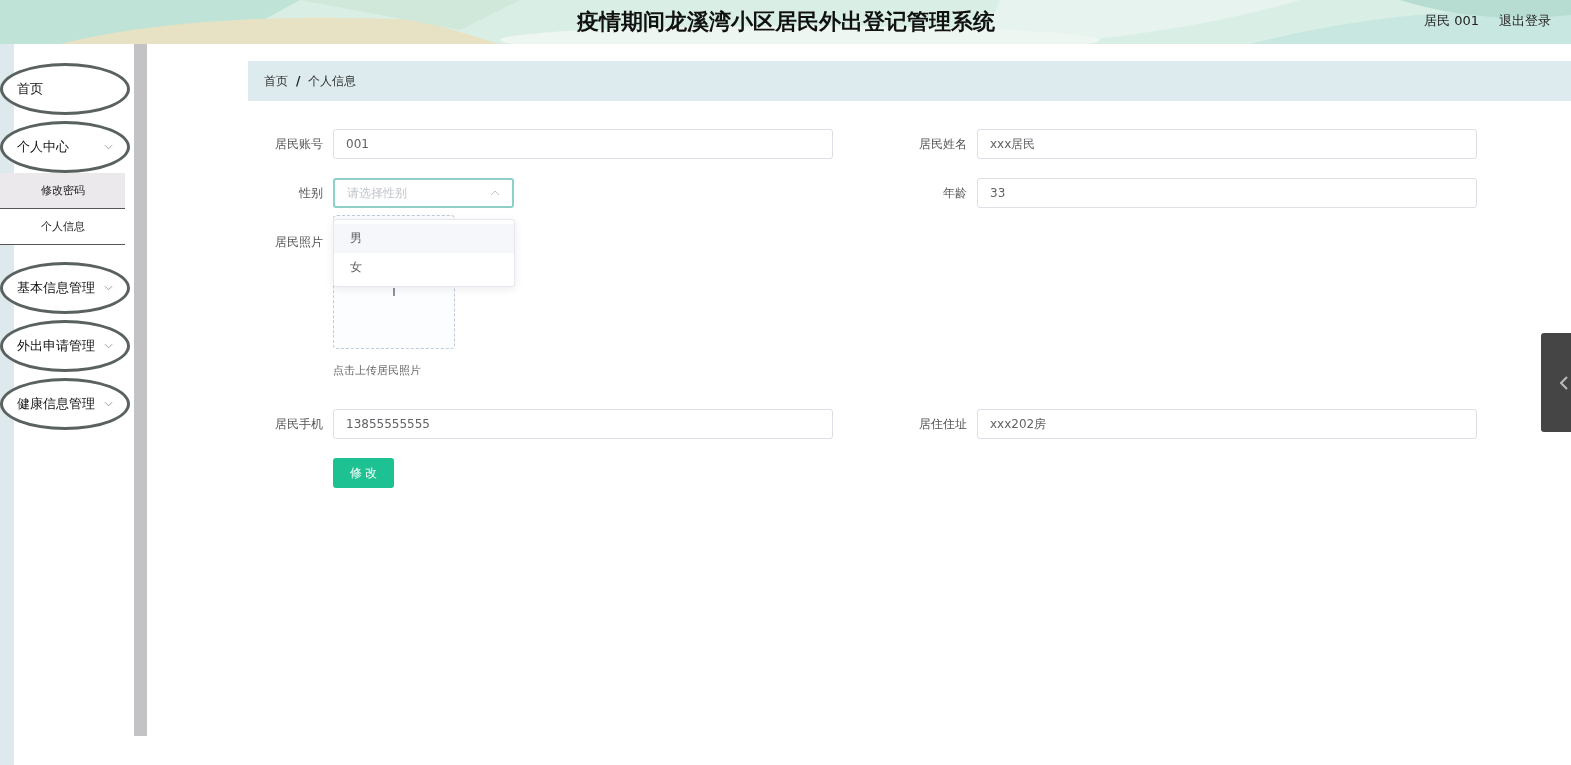 This screenshot has height=765, width=1571. What do you see at coordinates (311, 193) in the screenshot?
I see `field-label: 性别` at bounding box center [311, 193].